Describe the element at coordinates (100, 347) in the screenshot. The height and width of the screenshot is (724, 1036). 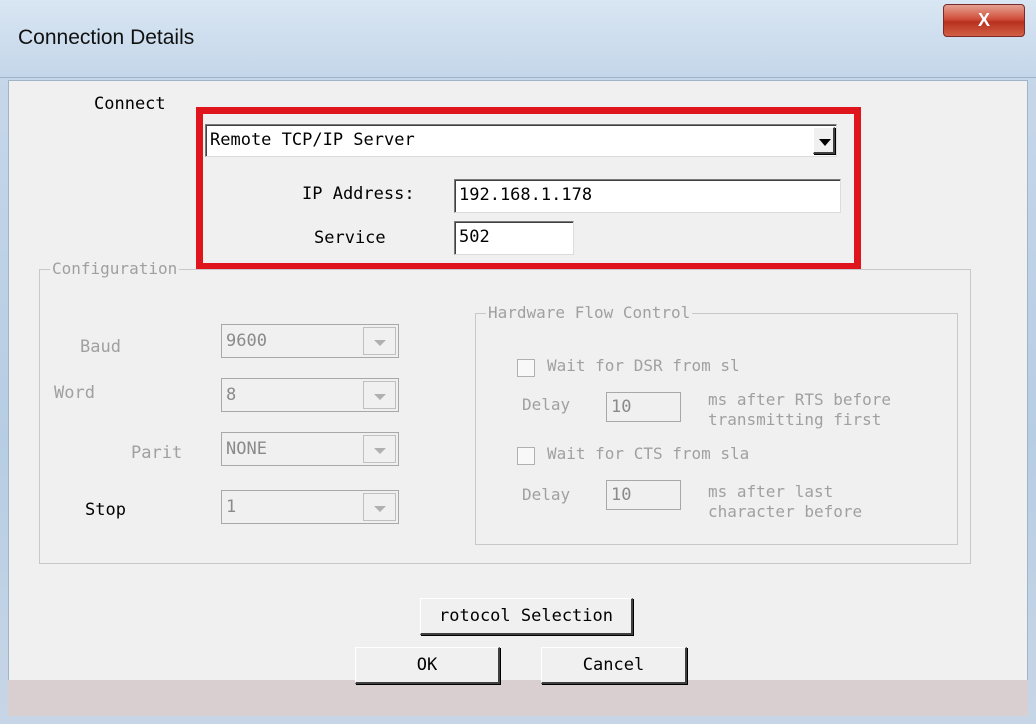
I see `baud-label: Baud` at that location.